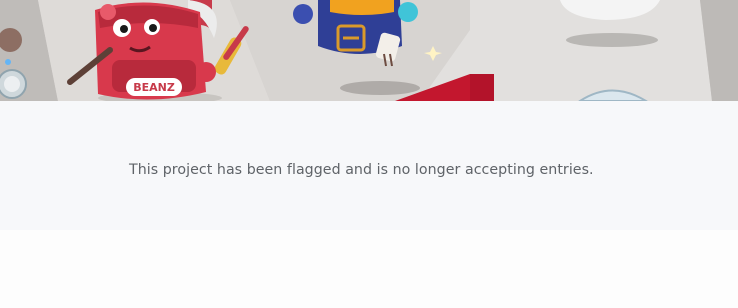  What do you see at coordinates (154, 87) in the screenshot?
I see `bean-badge-text: BEANZ` at bounding box center [154, 87].